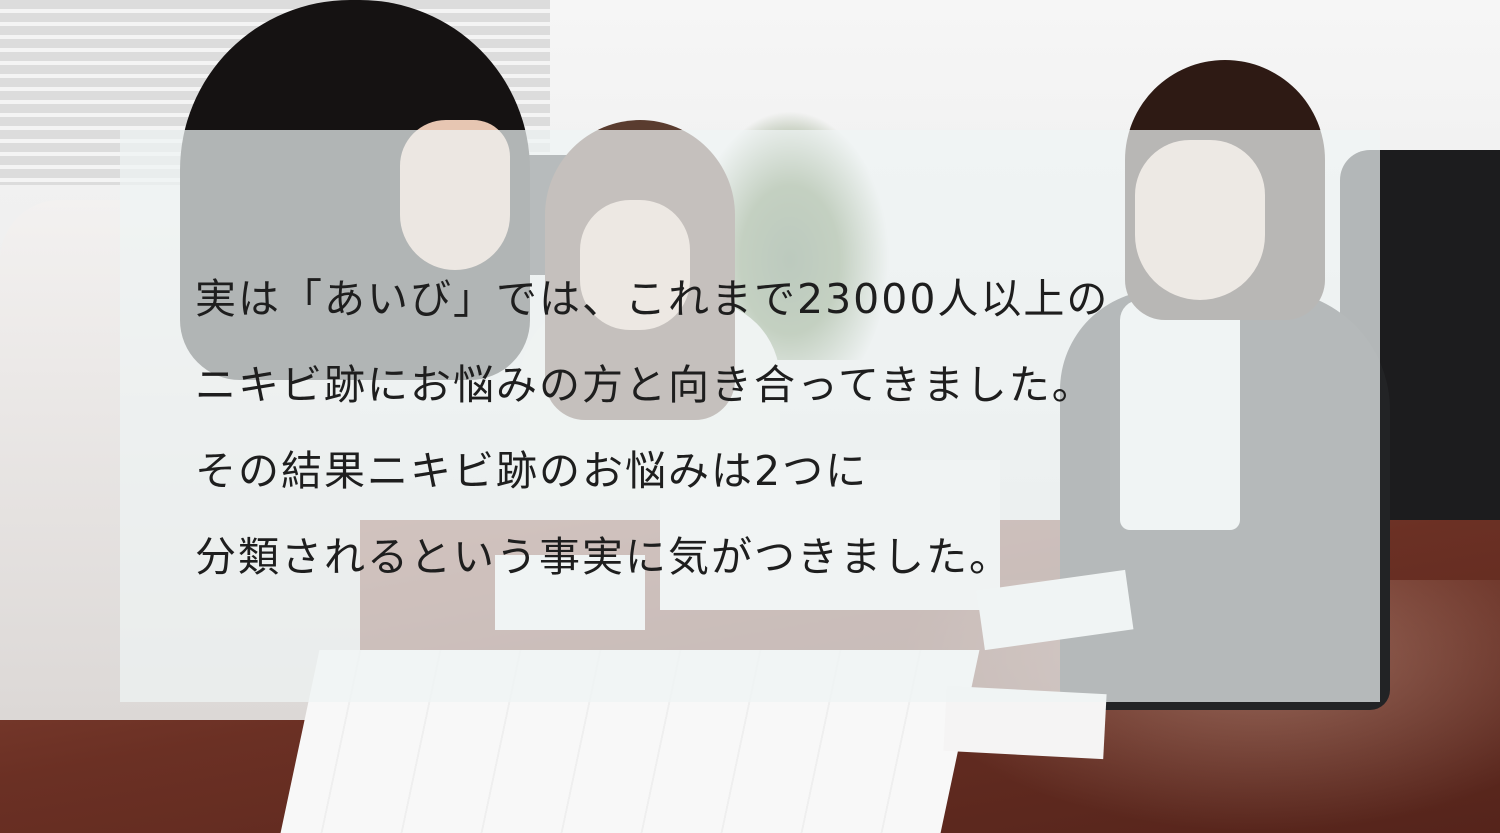 This screenshot has width=1500, height=833. I want to click on message-line: その結果ニキビ跡のお悩みは2つに, so click(532, 471).